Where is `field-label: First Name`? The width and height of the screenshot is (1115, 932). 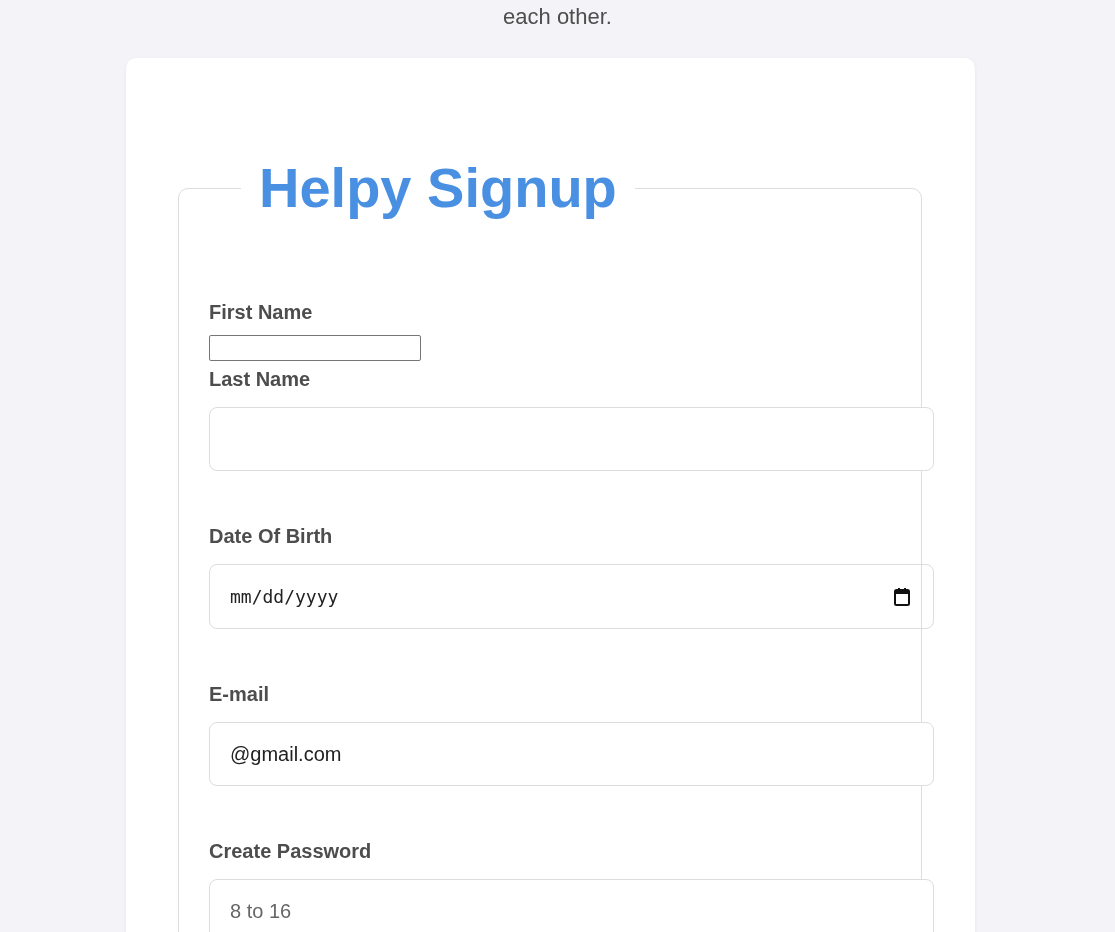
field-label: First Name is located at coordinates (261, 312).